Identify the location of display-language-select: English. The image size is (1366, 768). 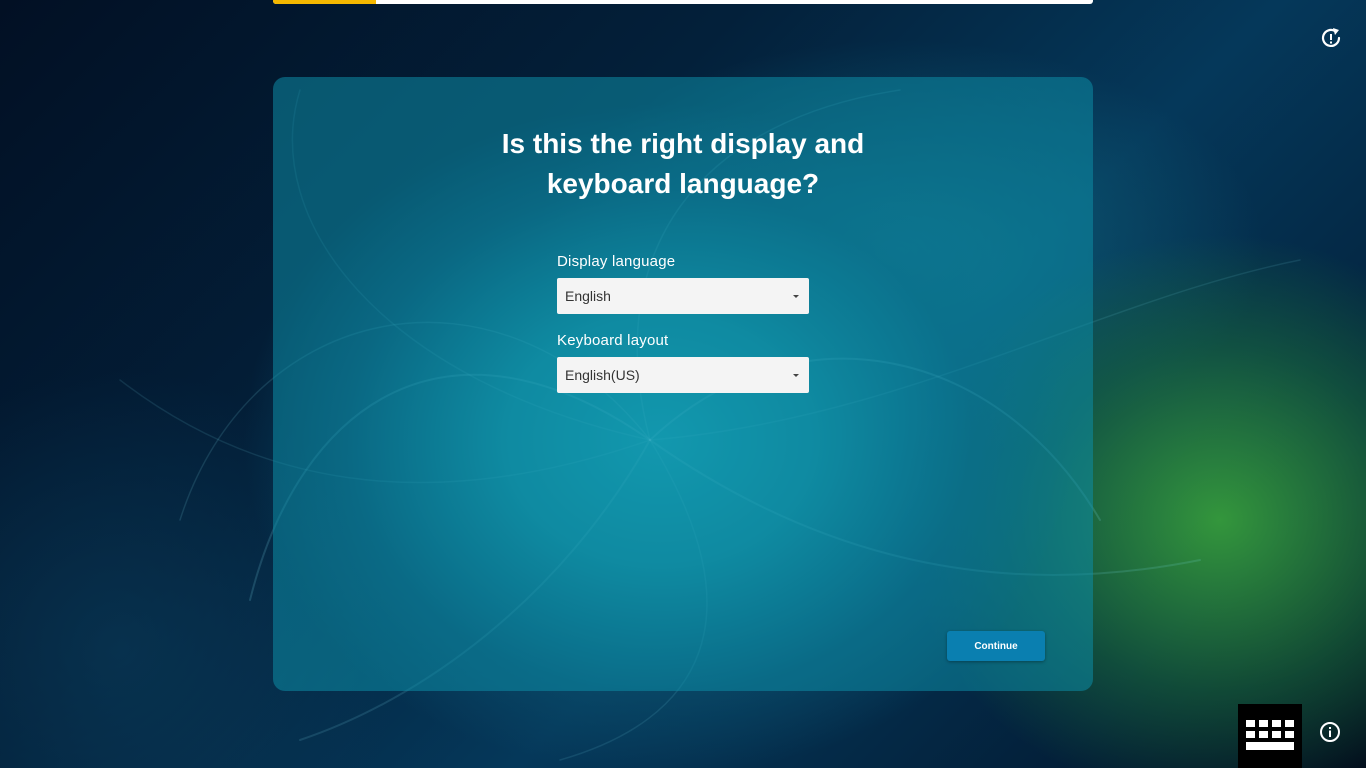
(683, 296).